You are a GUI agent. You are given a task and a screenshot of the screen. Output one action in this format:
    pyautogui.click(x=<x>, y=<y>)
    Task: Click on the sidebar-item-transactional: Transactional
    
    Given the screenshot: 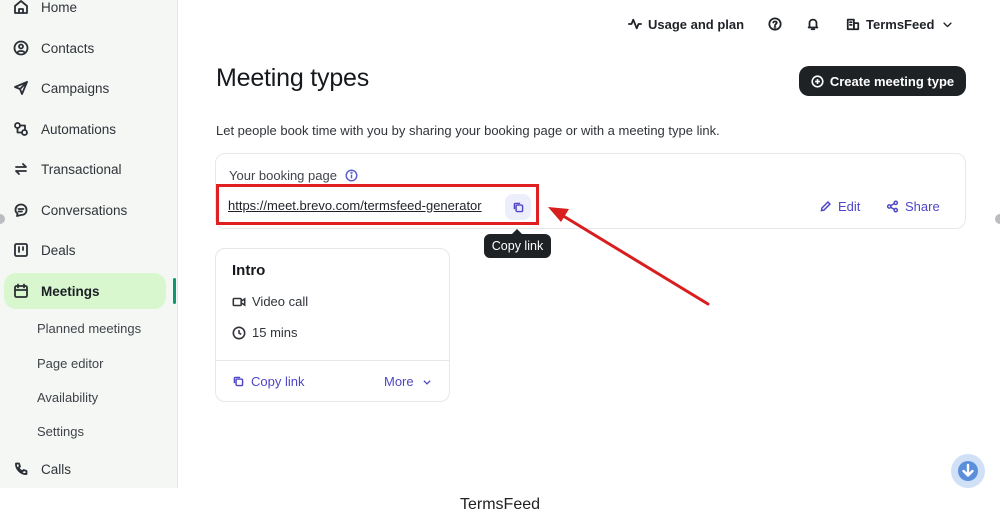 What is the action you would take?
    pyautogui.click(x=85, y=169)
    